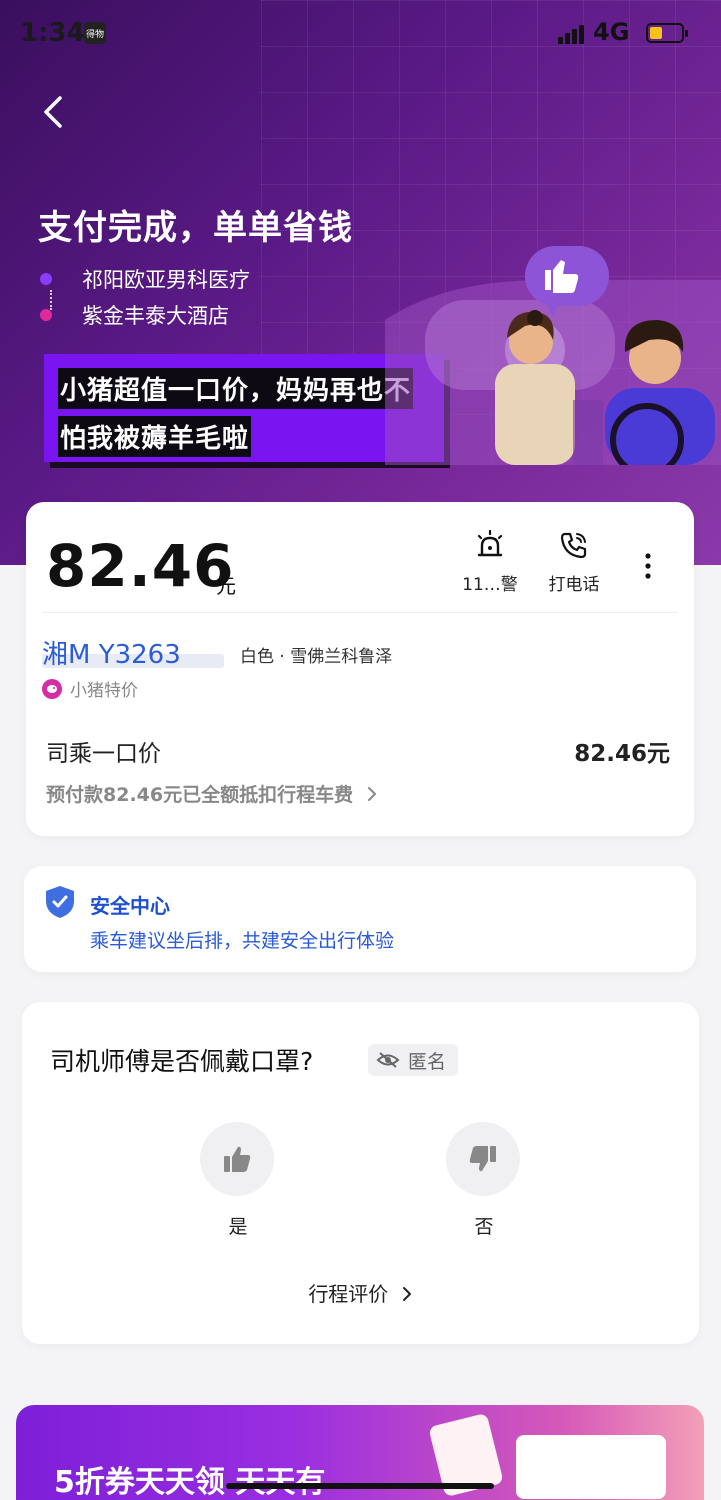 This screenshot has width=721, height=1500. I want to click on vote-no-label: 否, so click(484, 1227).